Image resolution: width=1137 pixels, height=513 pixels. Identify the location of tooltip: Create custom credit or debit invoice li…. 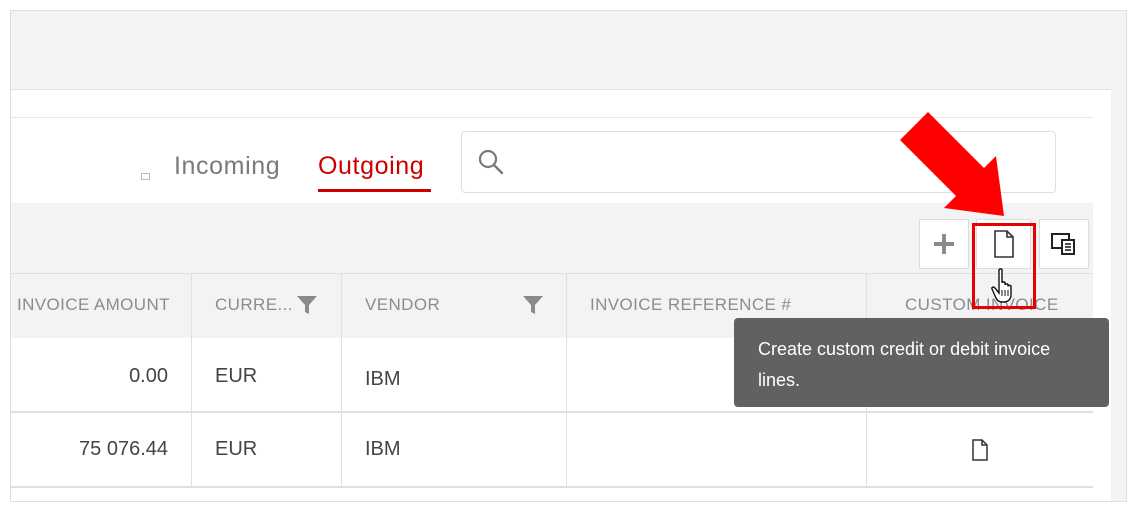
(921, 362).